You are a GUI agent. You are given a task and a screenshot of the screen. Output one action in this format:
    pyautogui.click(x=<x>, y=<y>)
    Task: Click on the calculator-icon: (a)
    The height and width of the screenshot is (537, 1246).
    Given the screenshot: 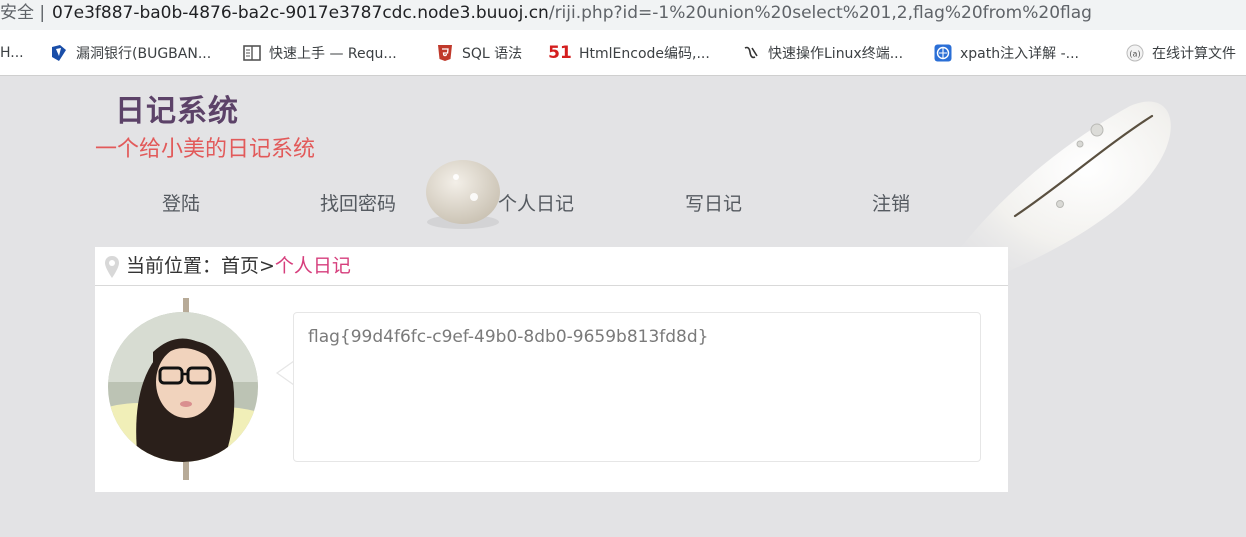 What is the action you would take?
    pyautogui.click(x=1135, y=53)
    